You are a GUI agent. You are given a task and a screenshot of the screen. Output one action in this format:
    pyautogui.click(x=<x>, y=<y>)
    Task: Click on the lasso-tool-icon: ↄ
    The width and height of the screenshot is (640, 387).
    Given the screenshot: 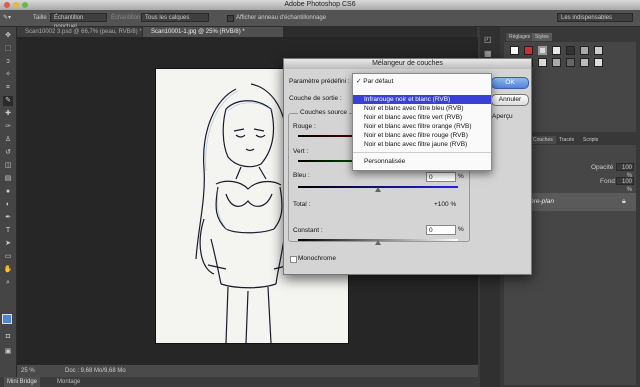 What is the action you would take?
    pyautogui.click(x=8, y=62)
    